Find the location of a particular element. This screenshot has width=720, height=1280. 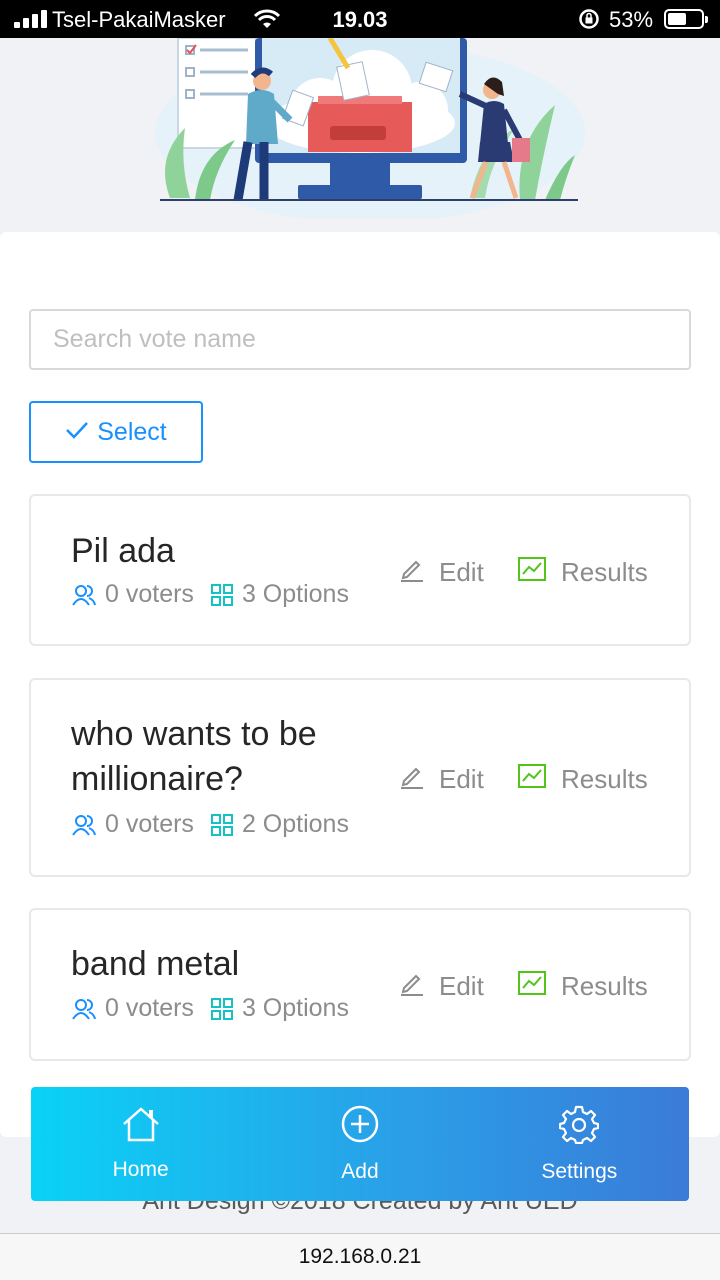

status-bar: Tsel-PakaiMasker 19.03 53% is located at coordinates (360, 19).